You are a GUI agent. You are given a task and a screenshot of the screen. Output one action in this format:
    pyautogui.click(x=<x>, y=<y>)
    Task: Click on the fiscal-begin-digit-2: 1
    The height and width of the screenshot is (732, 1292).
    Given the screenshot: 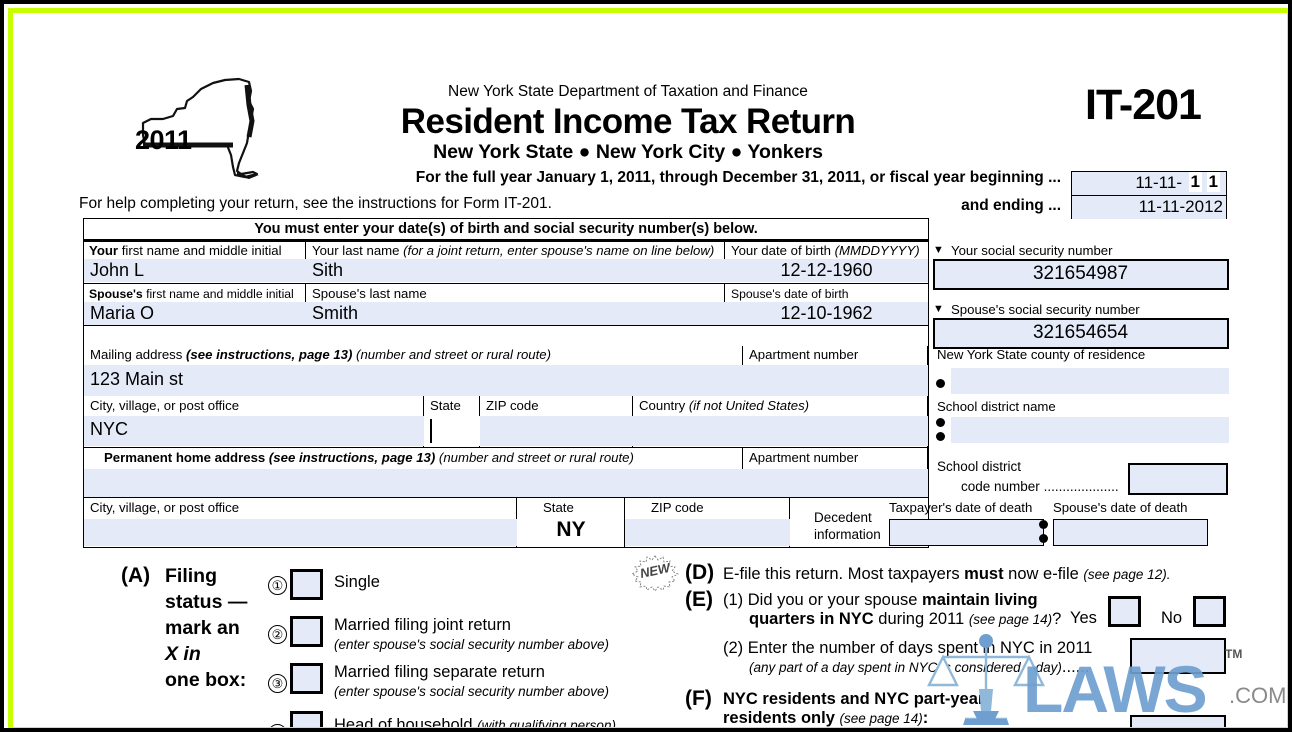 What is the action you would take?
    pyautogui.click(x=1213, y=182)
    